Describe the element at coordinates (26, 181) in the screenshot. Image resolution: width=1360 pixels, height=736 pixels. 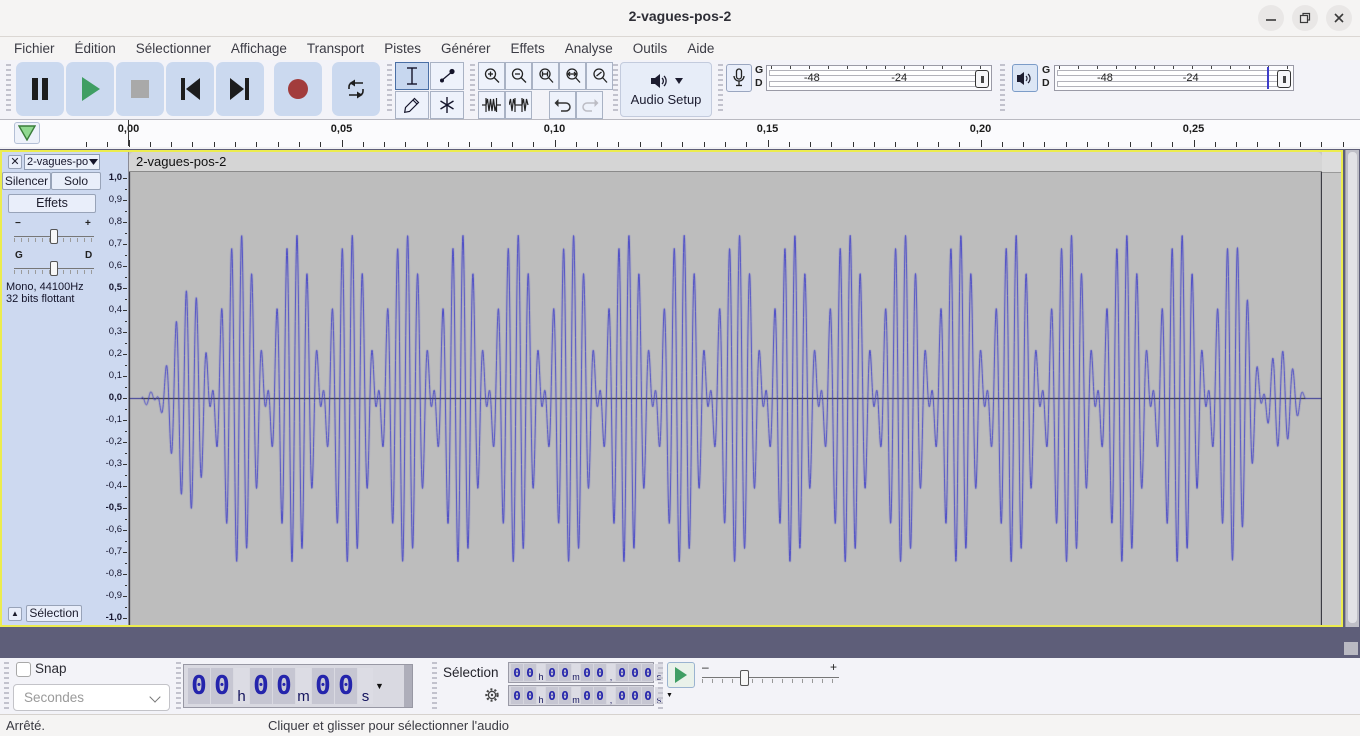
I see `track-mute-button: Silencer` at that location.